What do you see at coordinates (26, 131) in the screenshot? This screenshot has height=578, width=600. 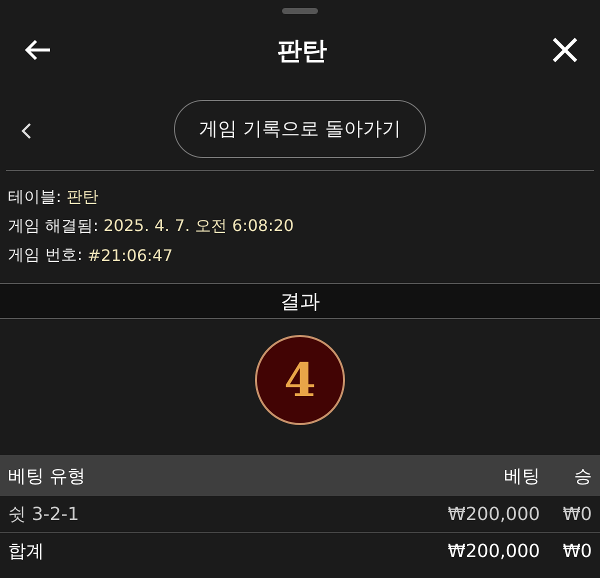 I see `chevron-left-icon` at bounding box center [26, 131].